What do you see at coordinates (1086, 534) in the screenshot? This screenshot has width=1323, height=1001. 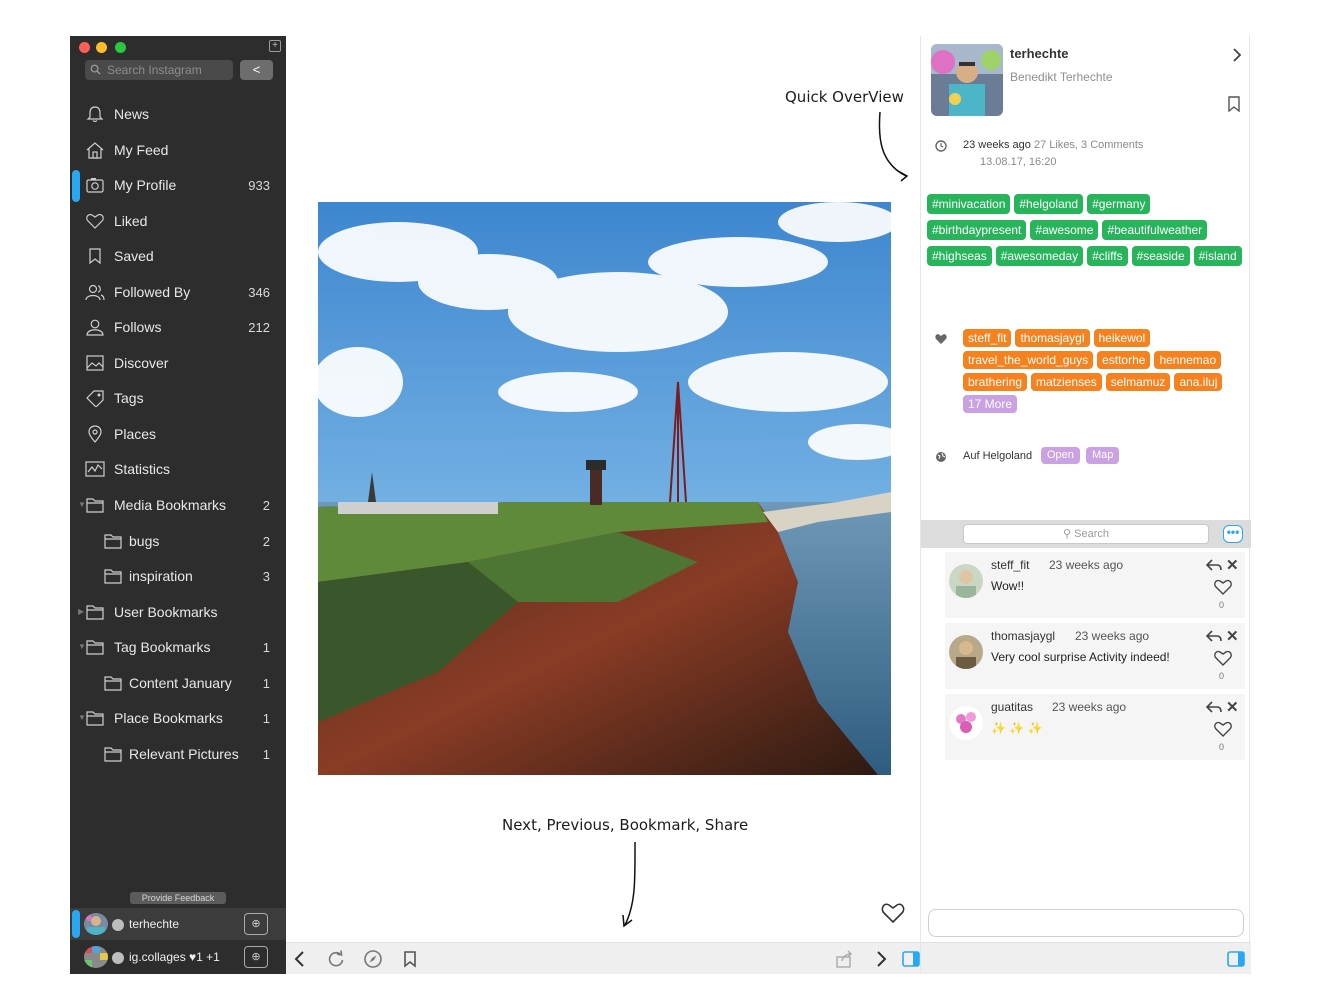 I see `comment-search-input: ⚲ Search` at bounding box center [1086, 534].